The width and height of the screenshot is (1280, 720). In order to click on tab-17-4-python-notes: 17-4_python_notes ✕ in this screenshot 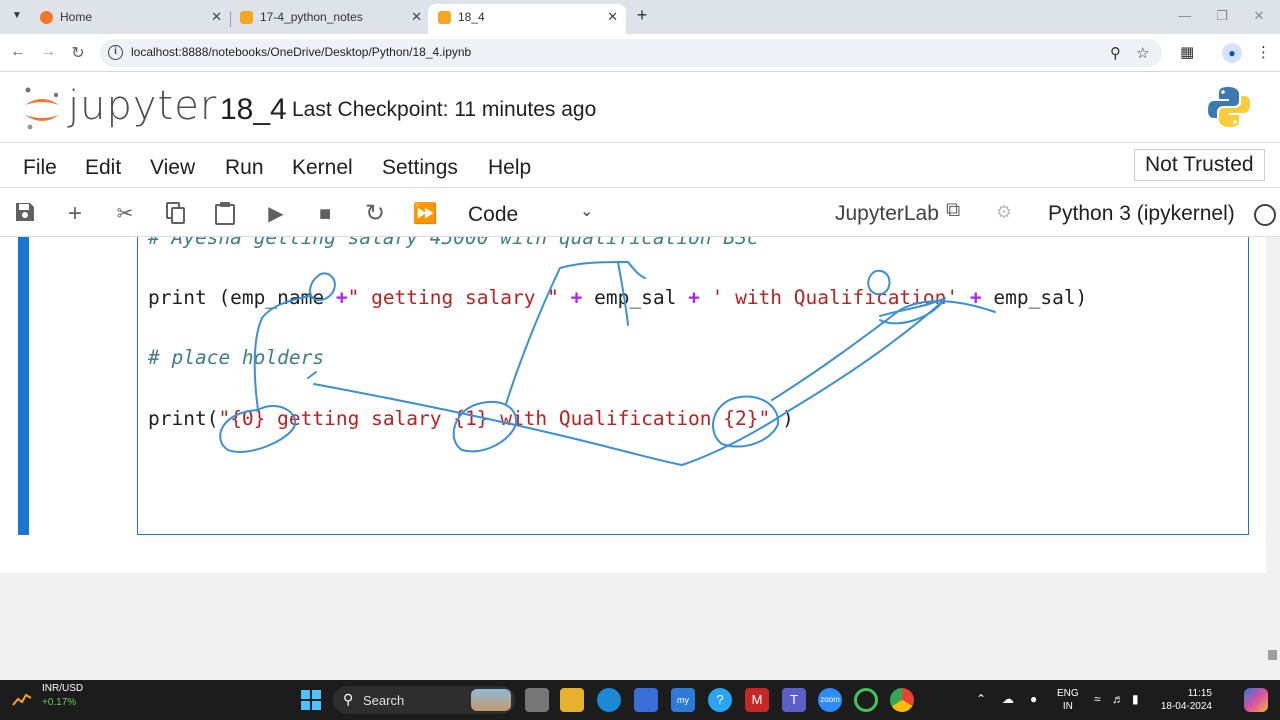, I will do `click(330, 19)`.